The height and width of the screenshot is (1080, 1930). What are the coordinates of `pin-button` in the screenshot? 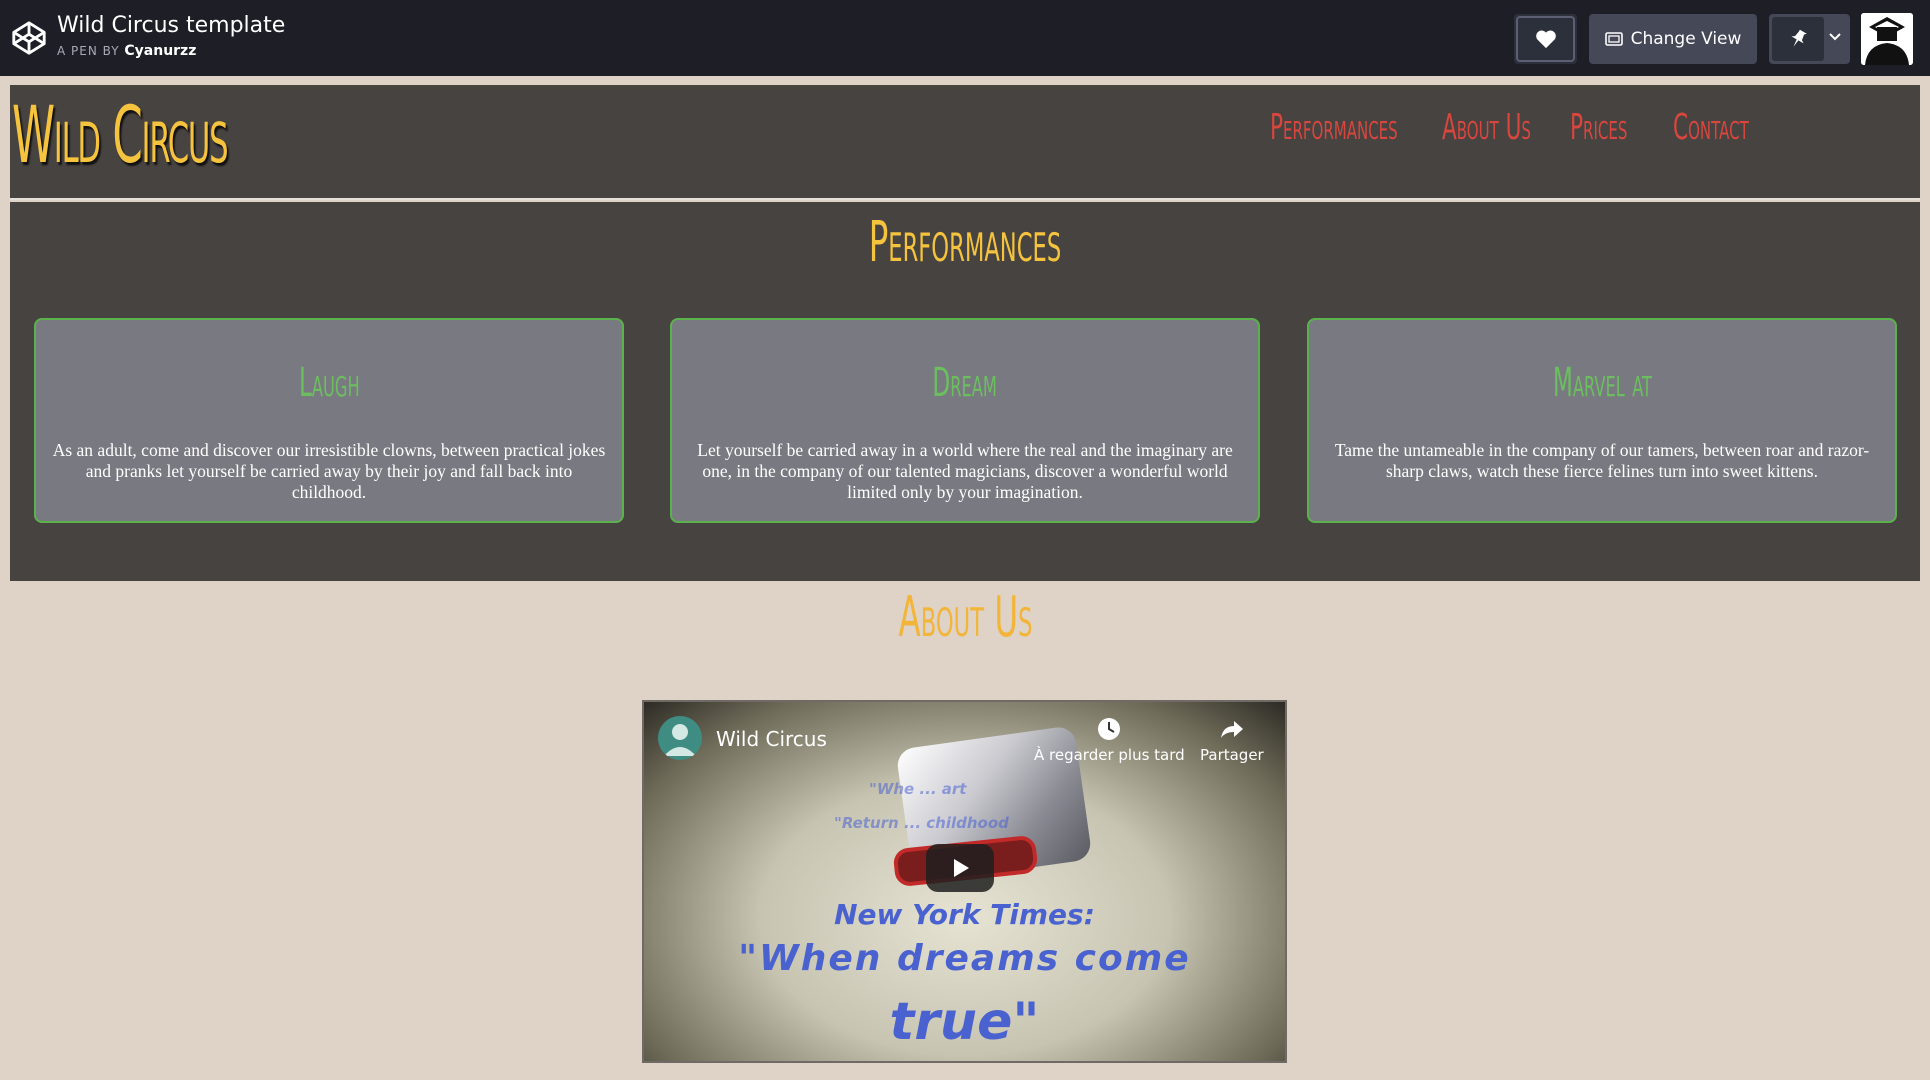 It's located at (1809, 39).